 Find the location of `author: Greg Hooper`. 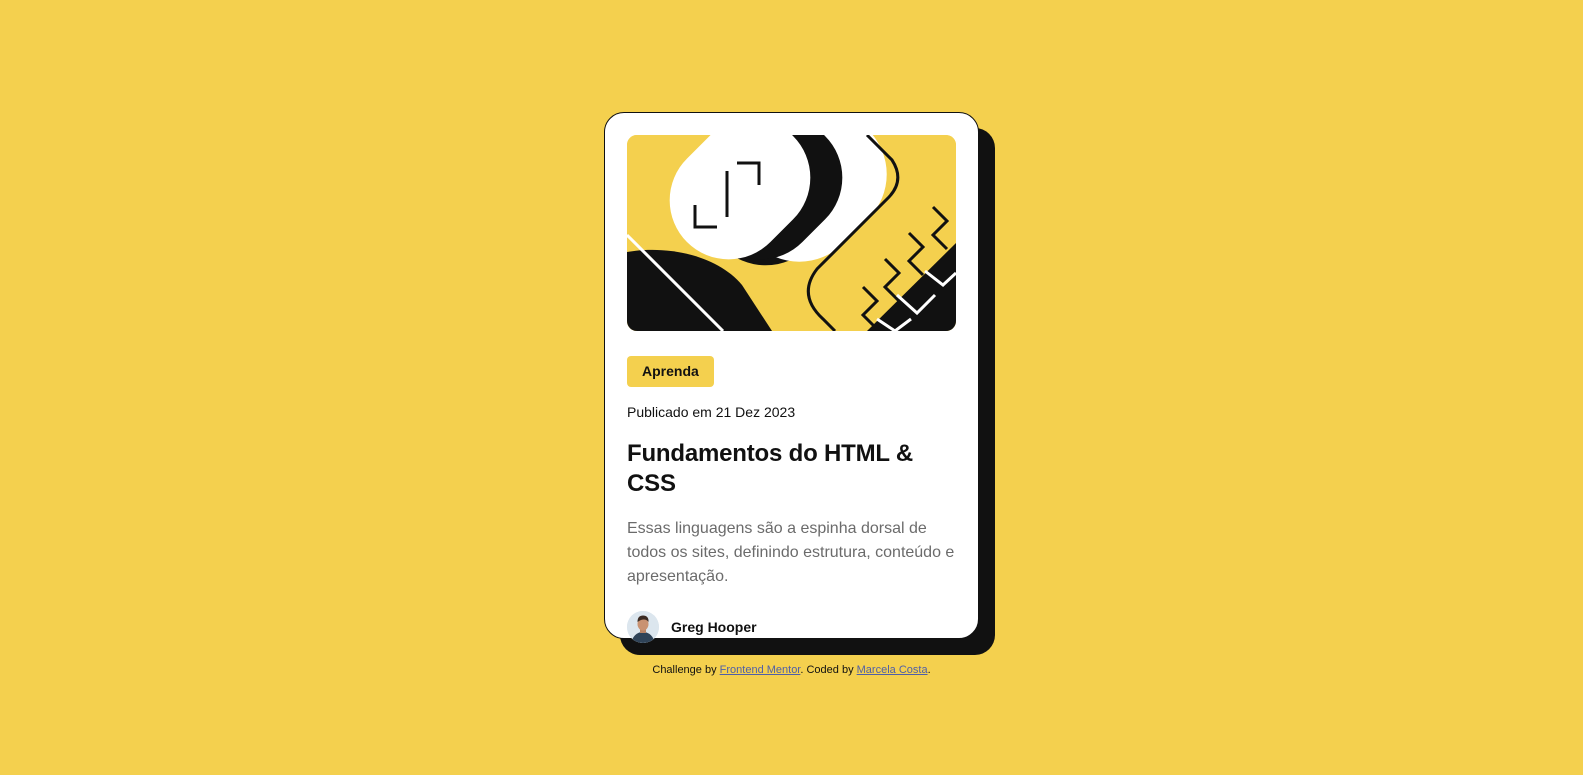

author: Greg Hooper is located at coordinates (791, 627).